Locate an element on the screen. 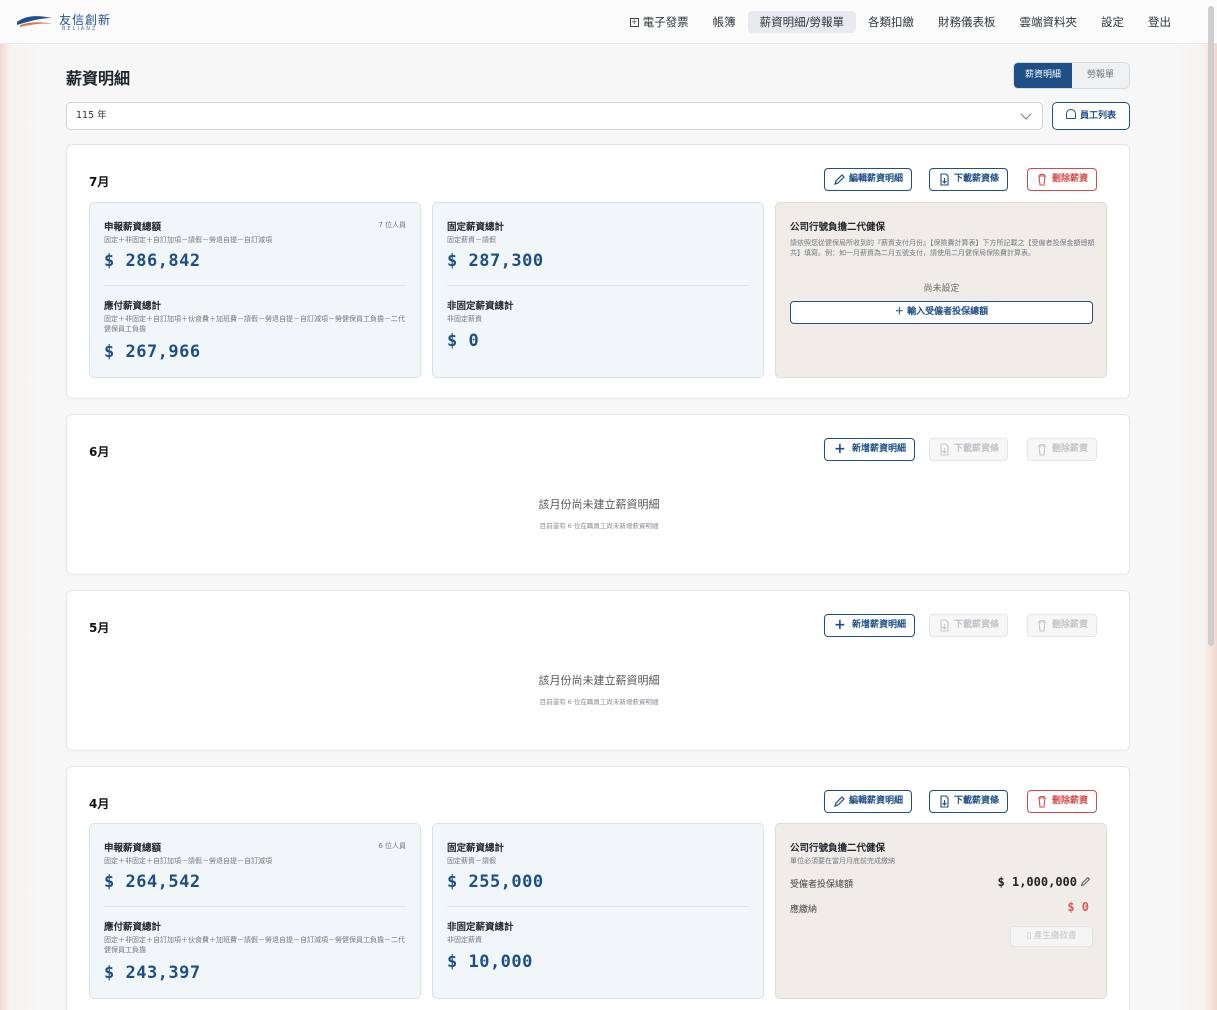 The width and height of the screenshot is (1217, 1010). nonfixed-total-amount: $ 0 is located at coordinates (463, 341).